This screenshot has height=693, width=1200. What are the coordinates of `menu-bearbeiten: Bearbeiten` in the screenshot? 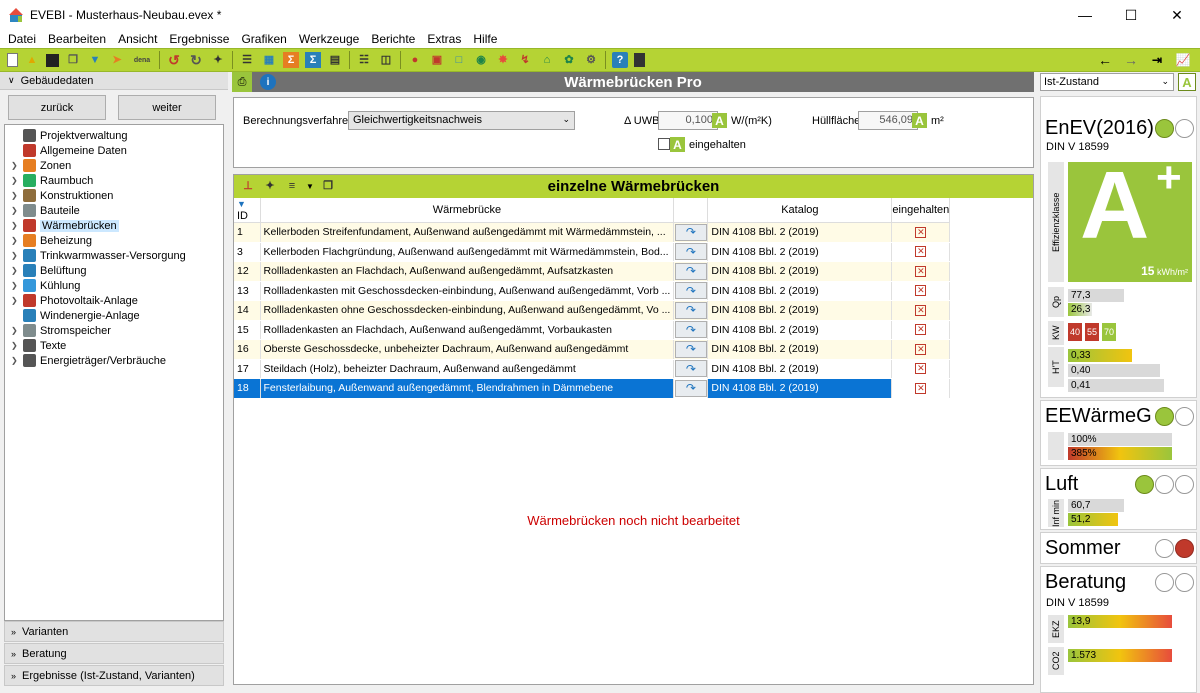 It's located at (77, 39).